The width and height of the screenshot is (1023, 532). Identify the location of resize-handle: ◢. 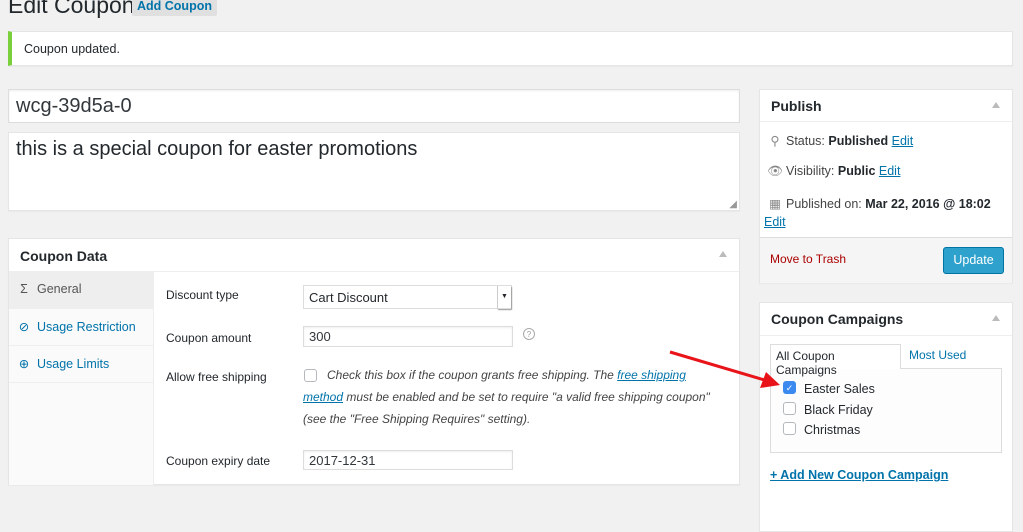
(733, 204).